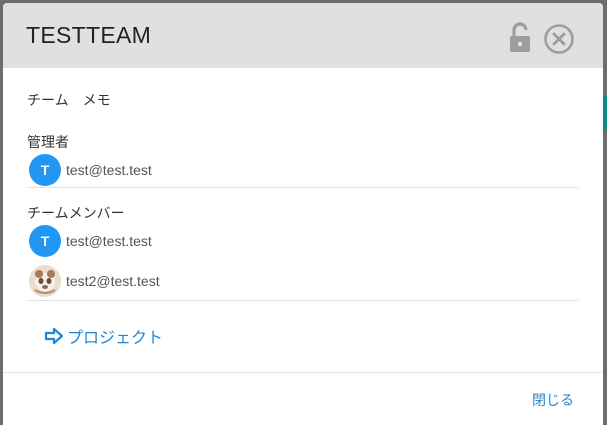 The width and height of the screenshot is (607, 425). What do you see at coordinates (113, 281) in the screenshot?
I see `member-email: test2@test.test` at bounding box center [113, 281].